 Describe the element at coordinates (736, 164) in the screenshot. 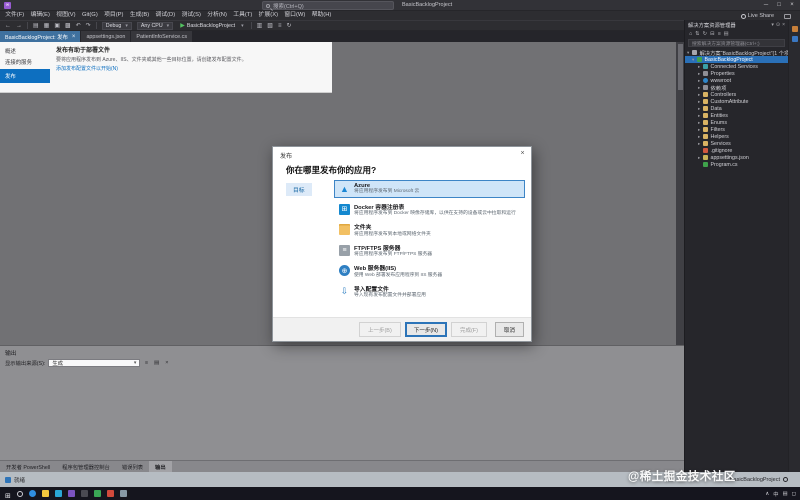

I see `tree-item-program: Program.cs` at that location.